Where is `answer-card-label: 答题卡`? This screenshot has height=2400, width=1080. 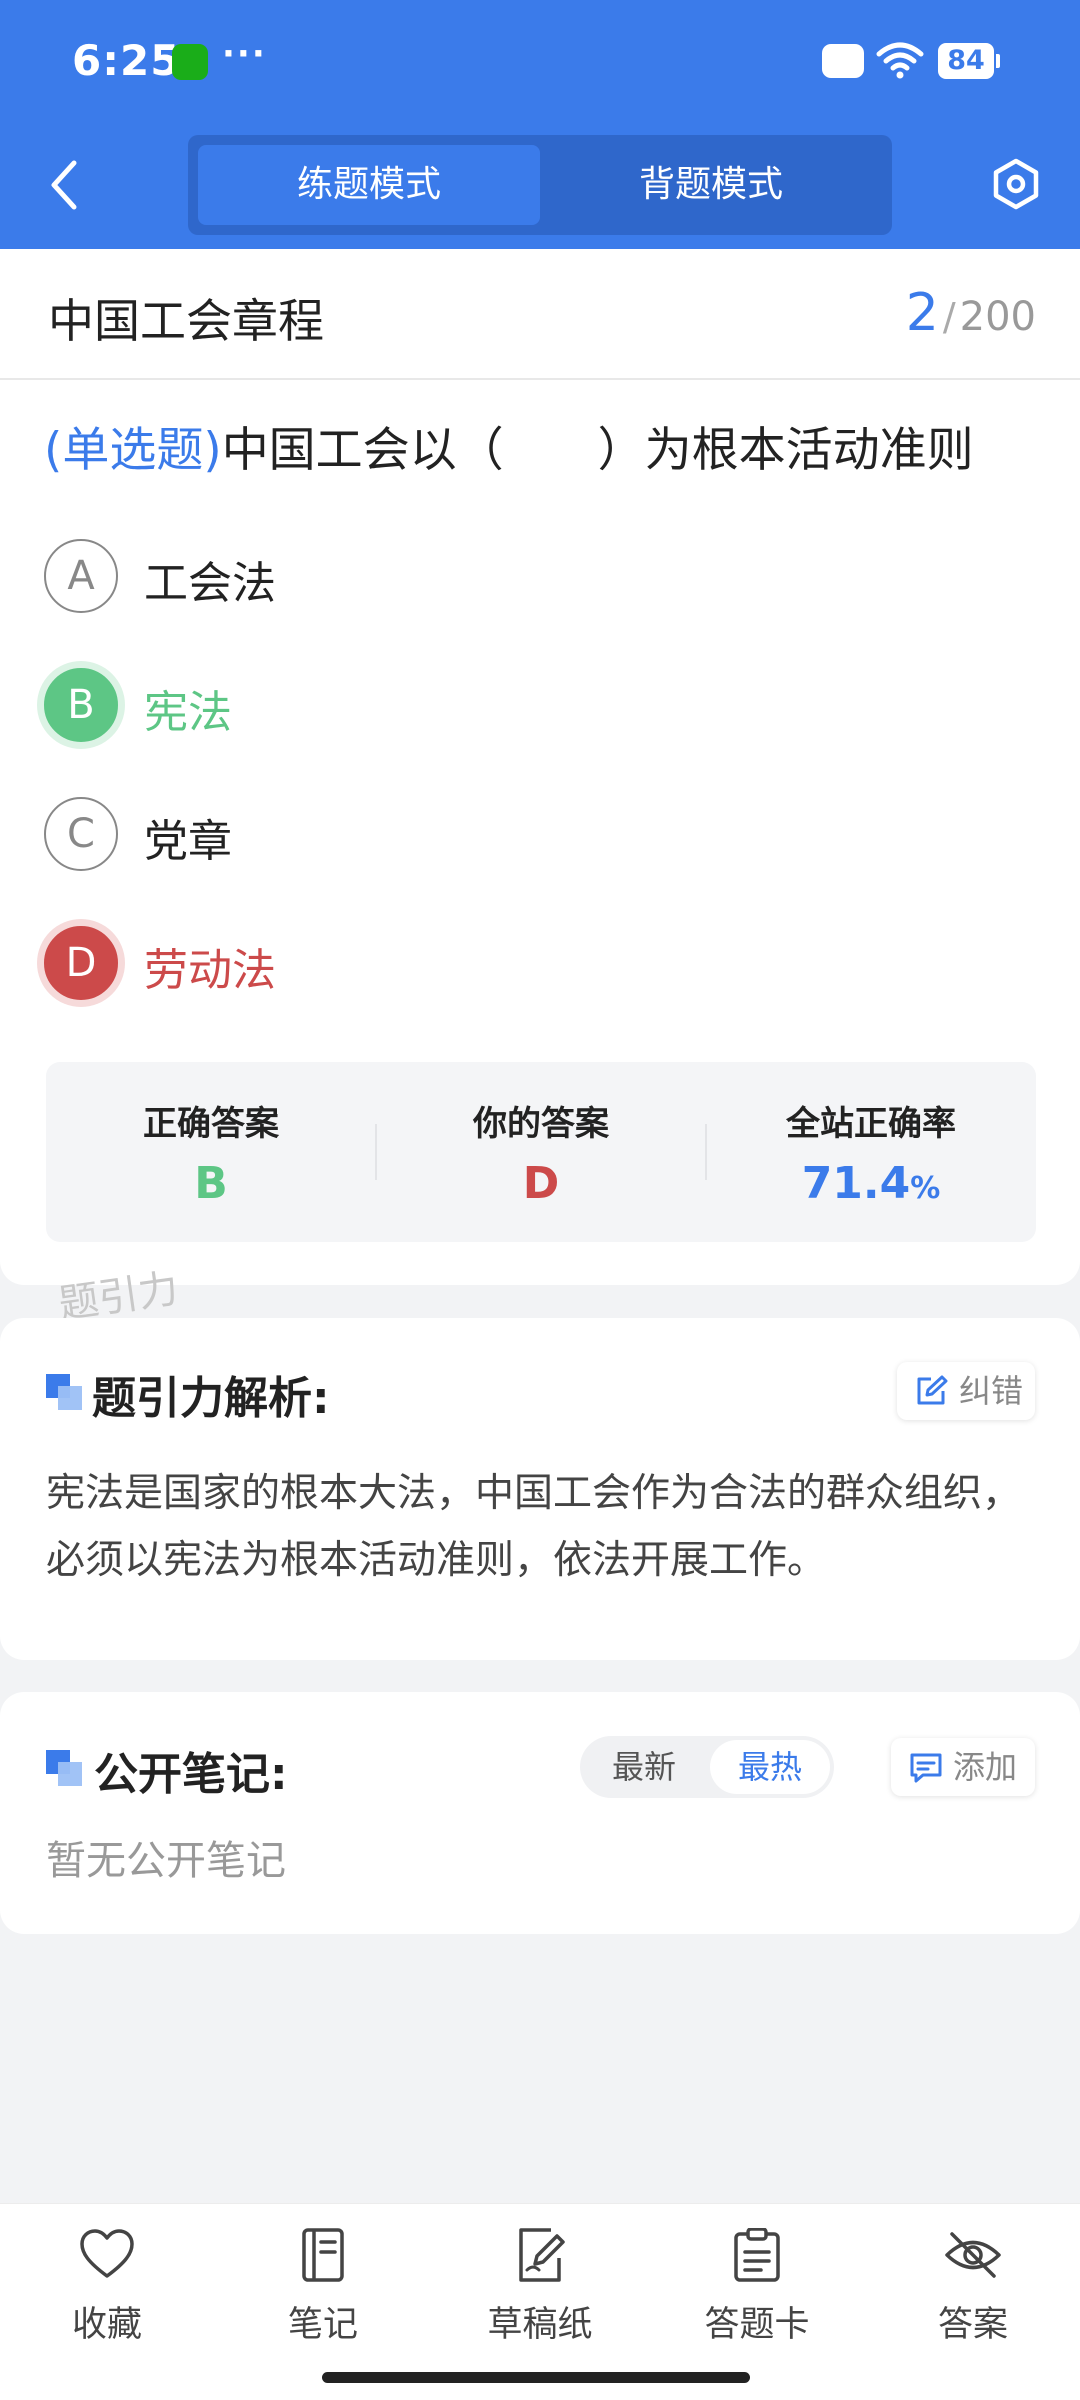 answer-card-label: 答题卡 is located at coordinates (757, 2325).